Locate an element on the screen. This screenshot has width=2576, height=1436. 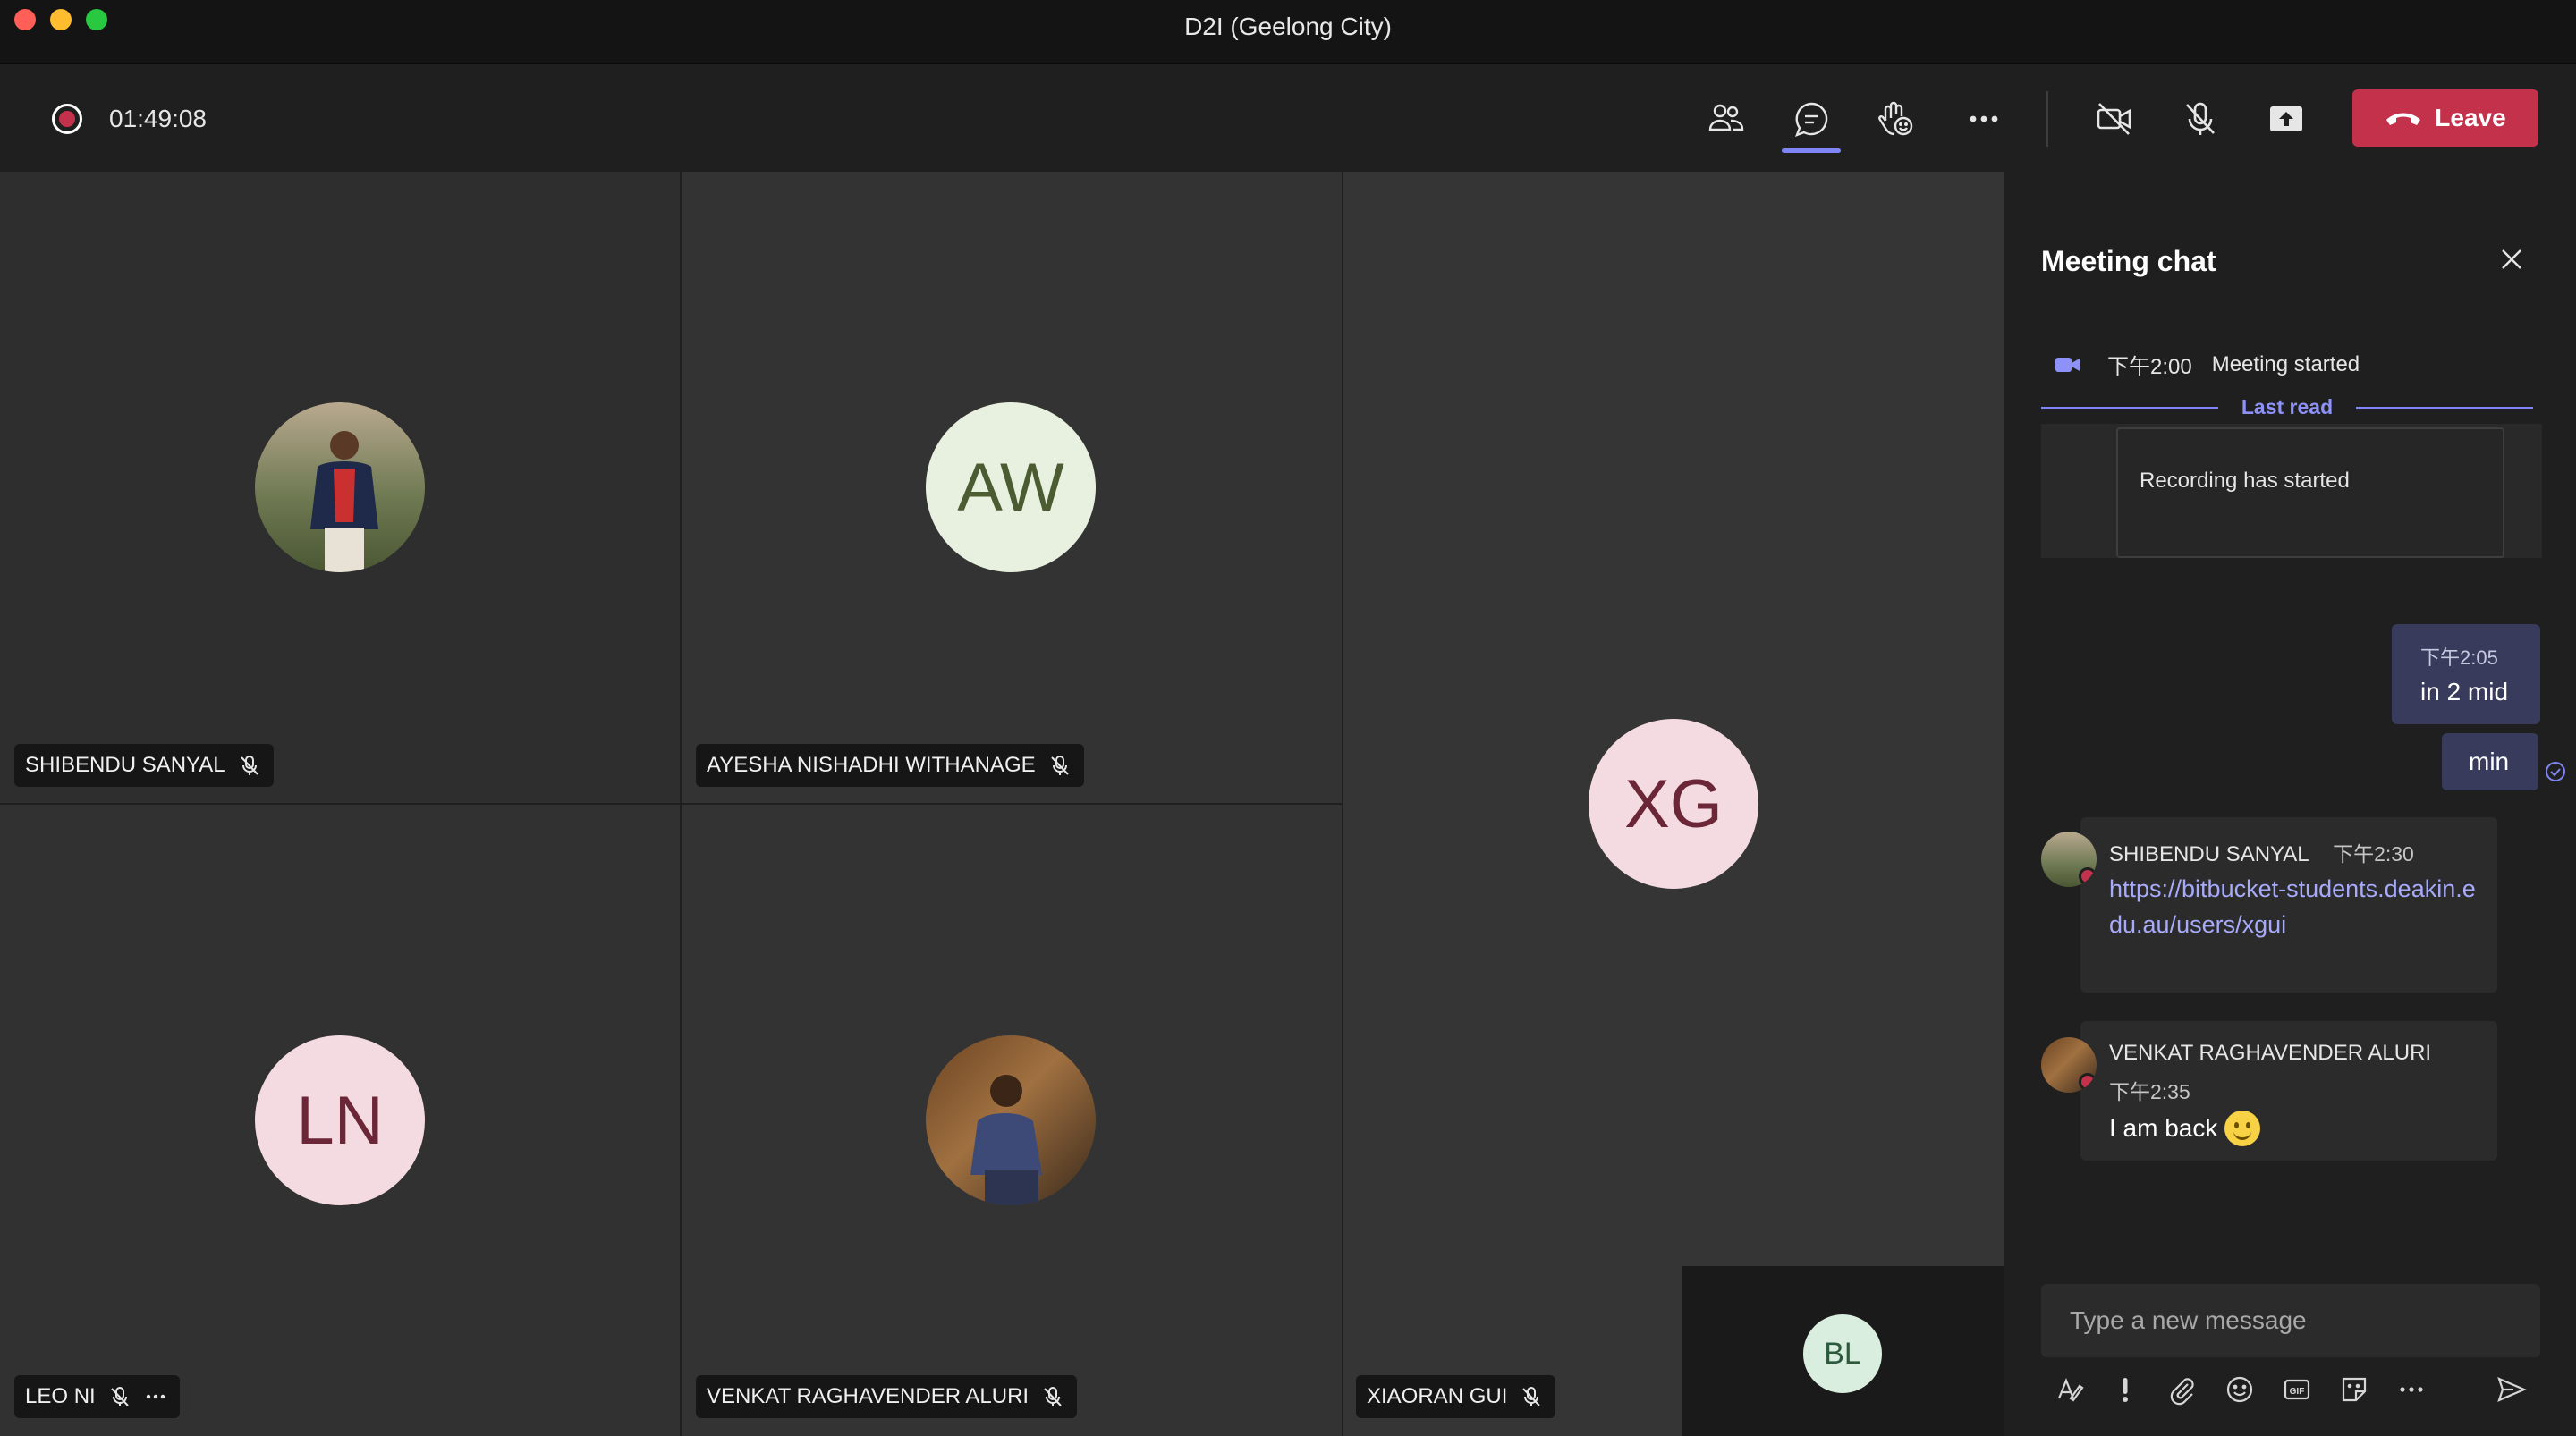
important-button is located at coordinates (2125, 1389).